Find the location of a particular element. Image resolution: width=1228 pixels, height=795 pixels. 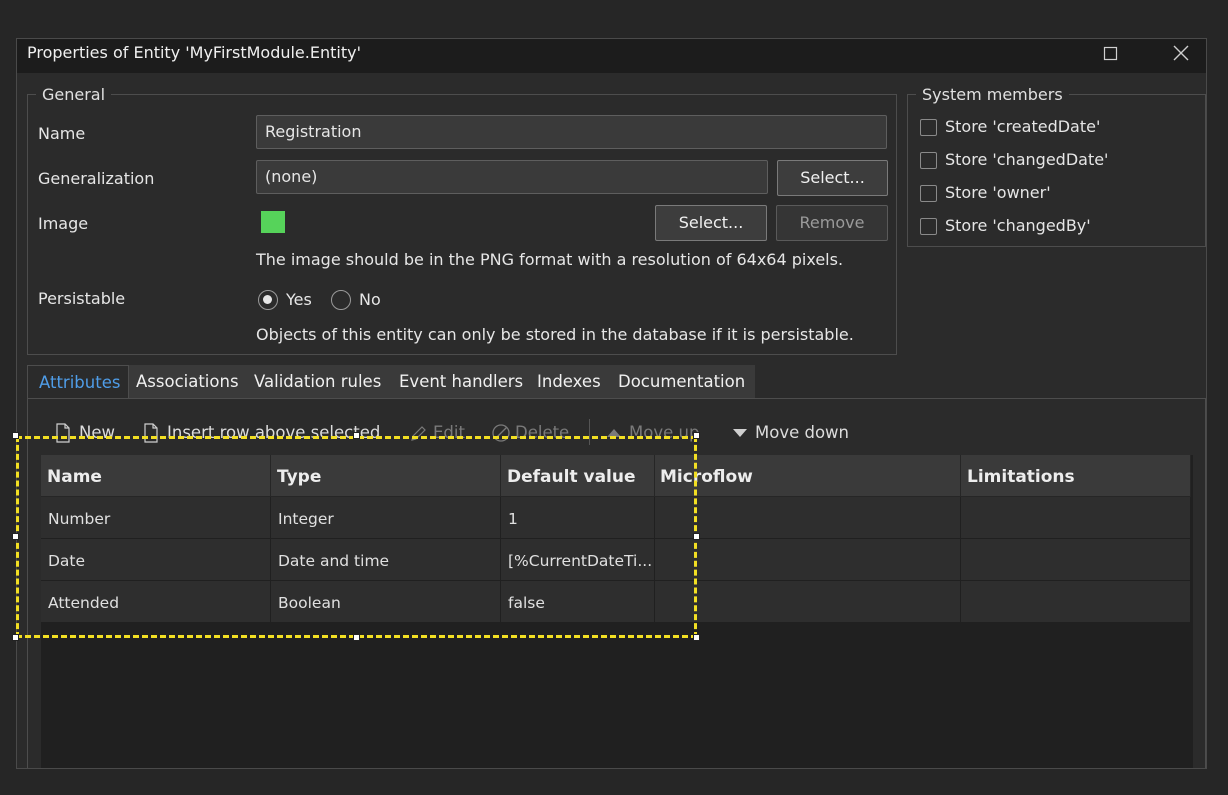

pencil-icon is located at coordinates (418, 433).